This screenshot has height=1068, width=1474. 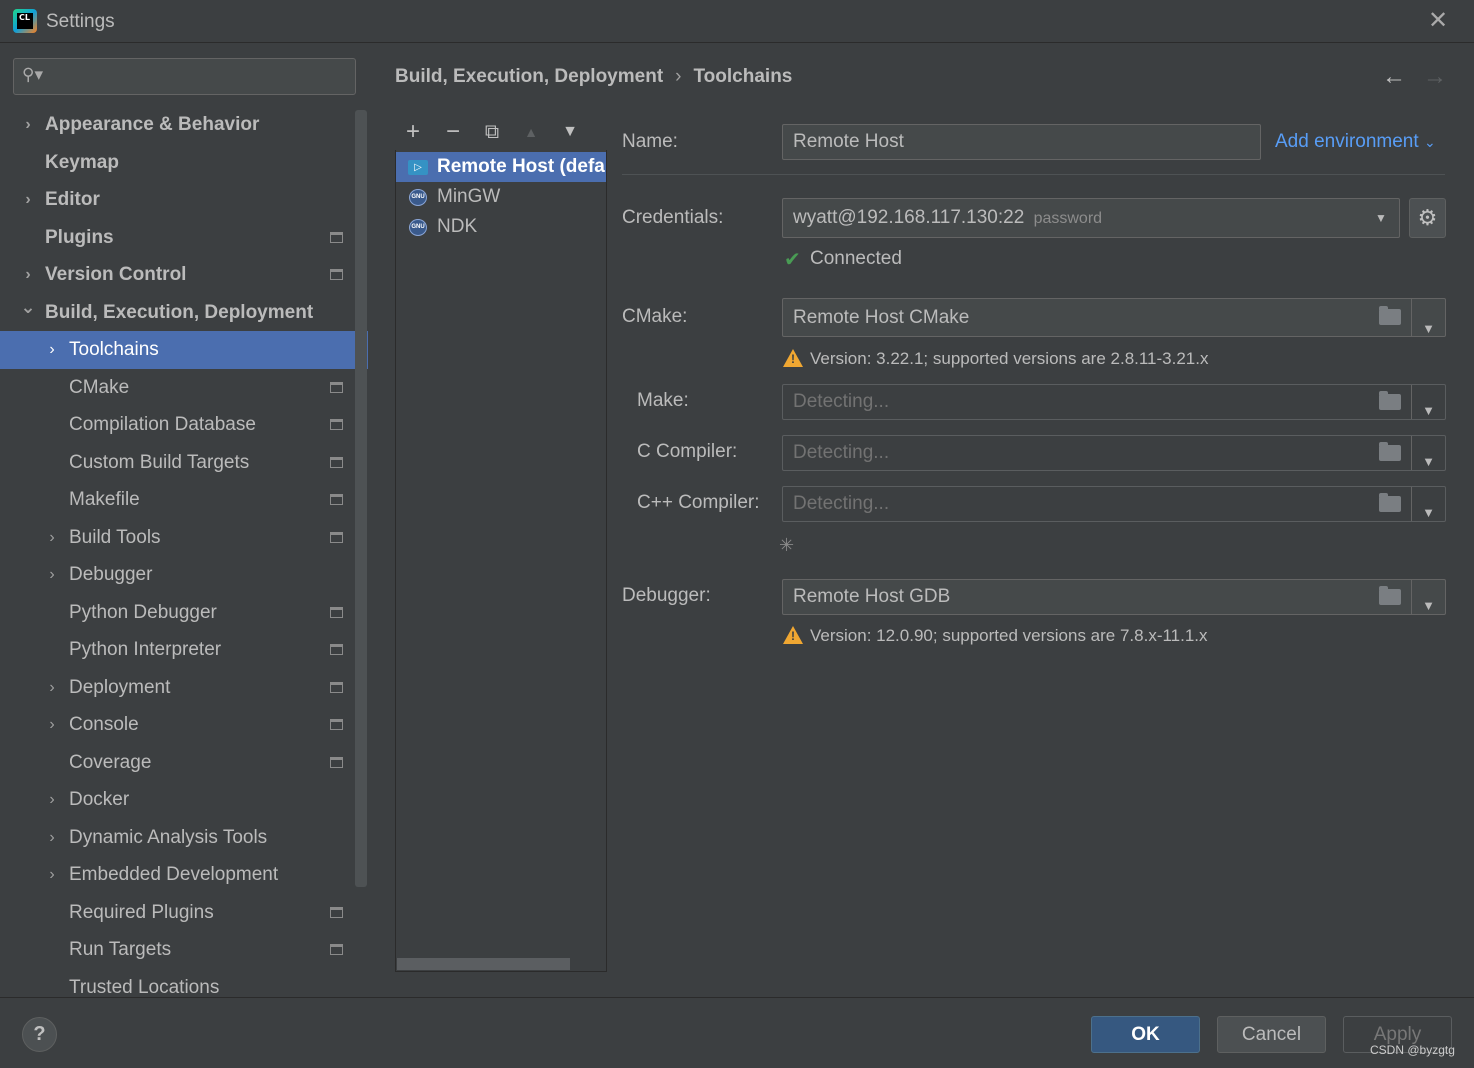 What do you see at coordinates (37, 77) in the screenshot?
I see `search-icon: ⚲▾` at bounding box center [37, 77].